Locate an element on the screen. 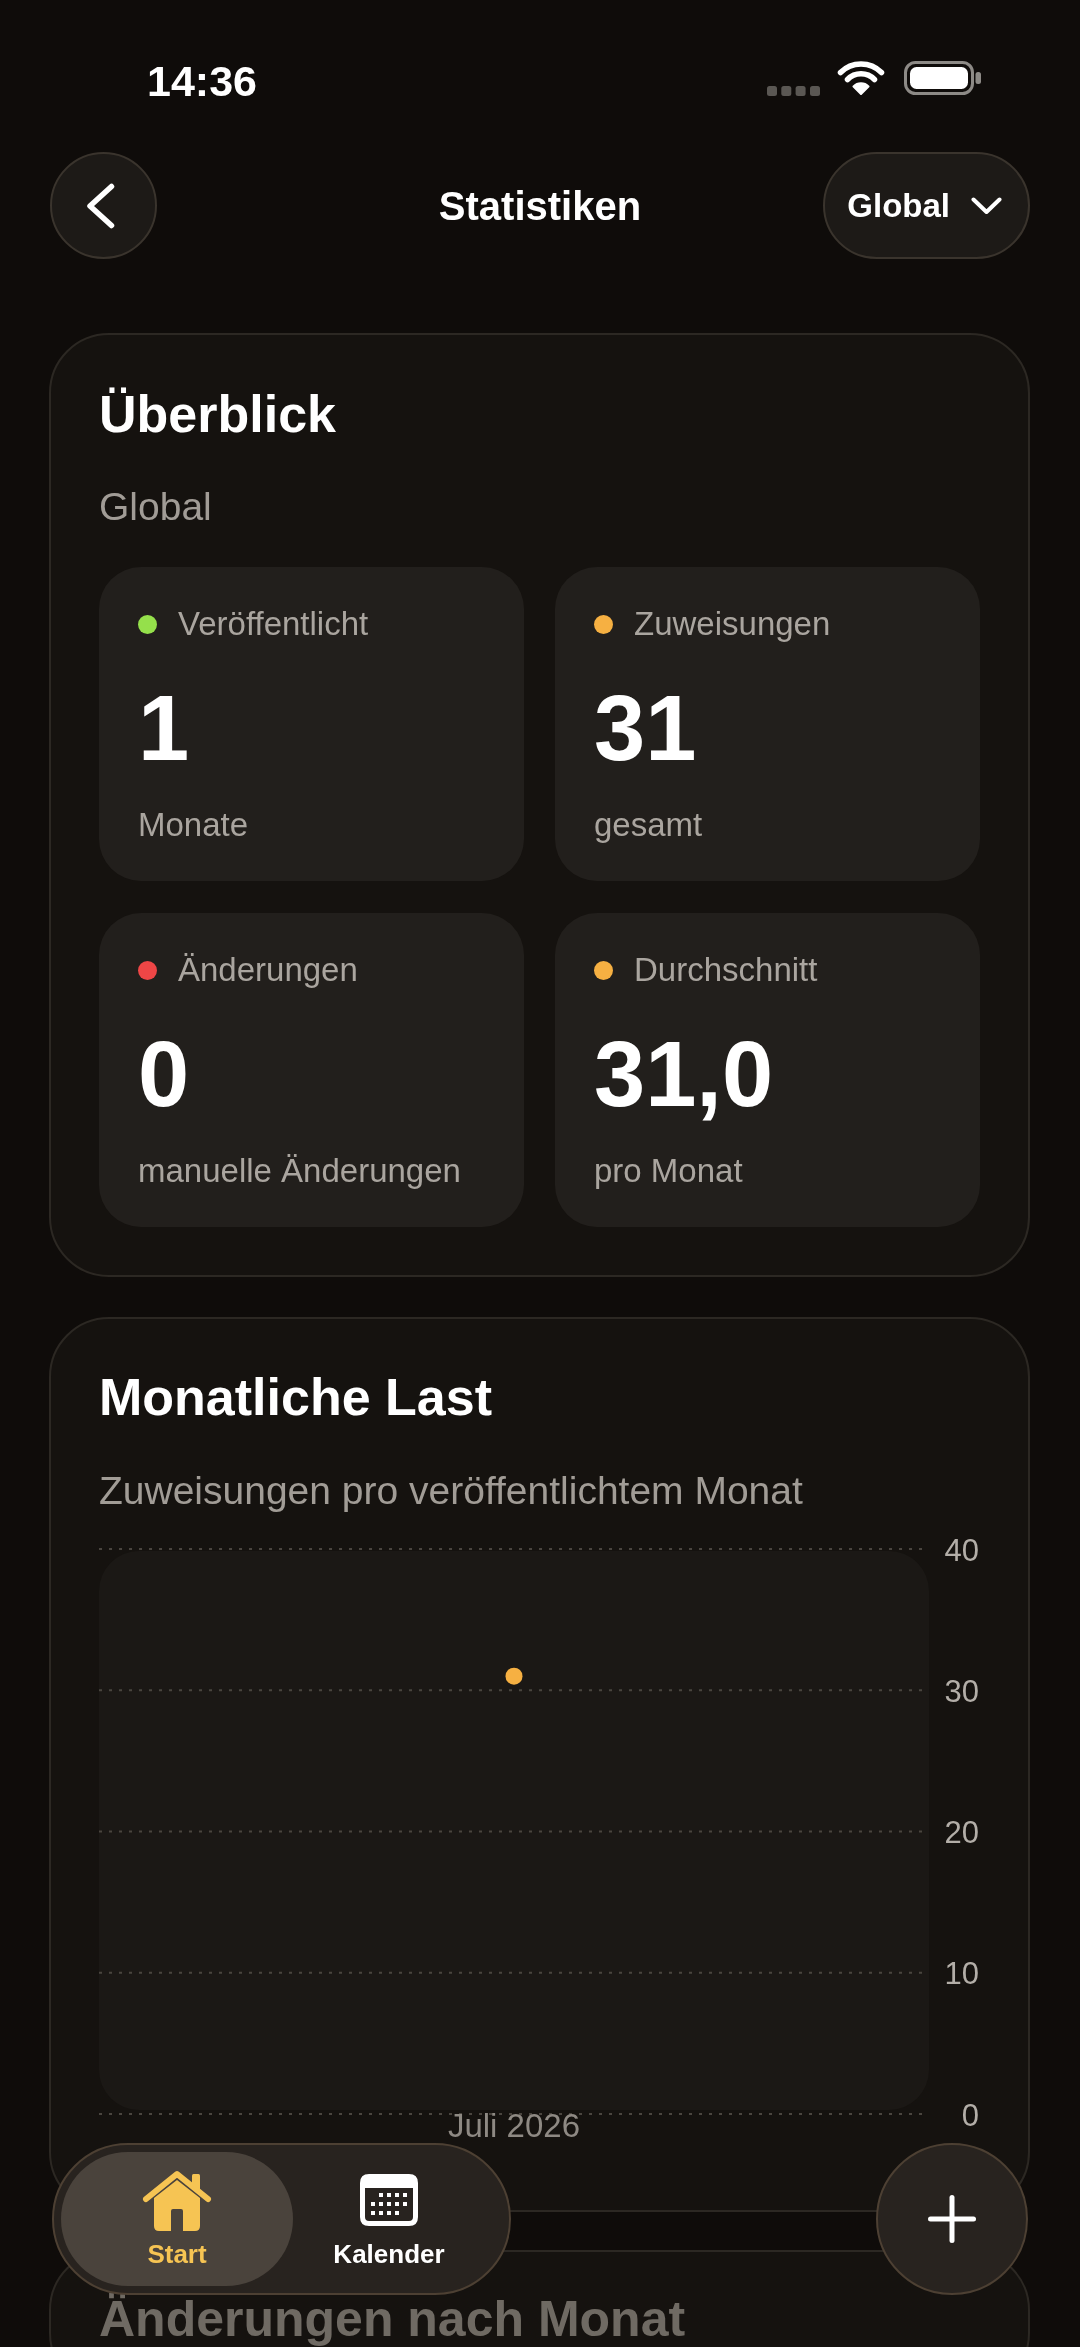 The image size is (1080, 2347). y-axis-label: 20 is located at coordinates (961, 1832).